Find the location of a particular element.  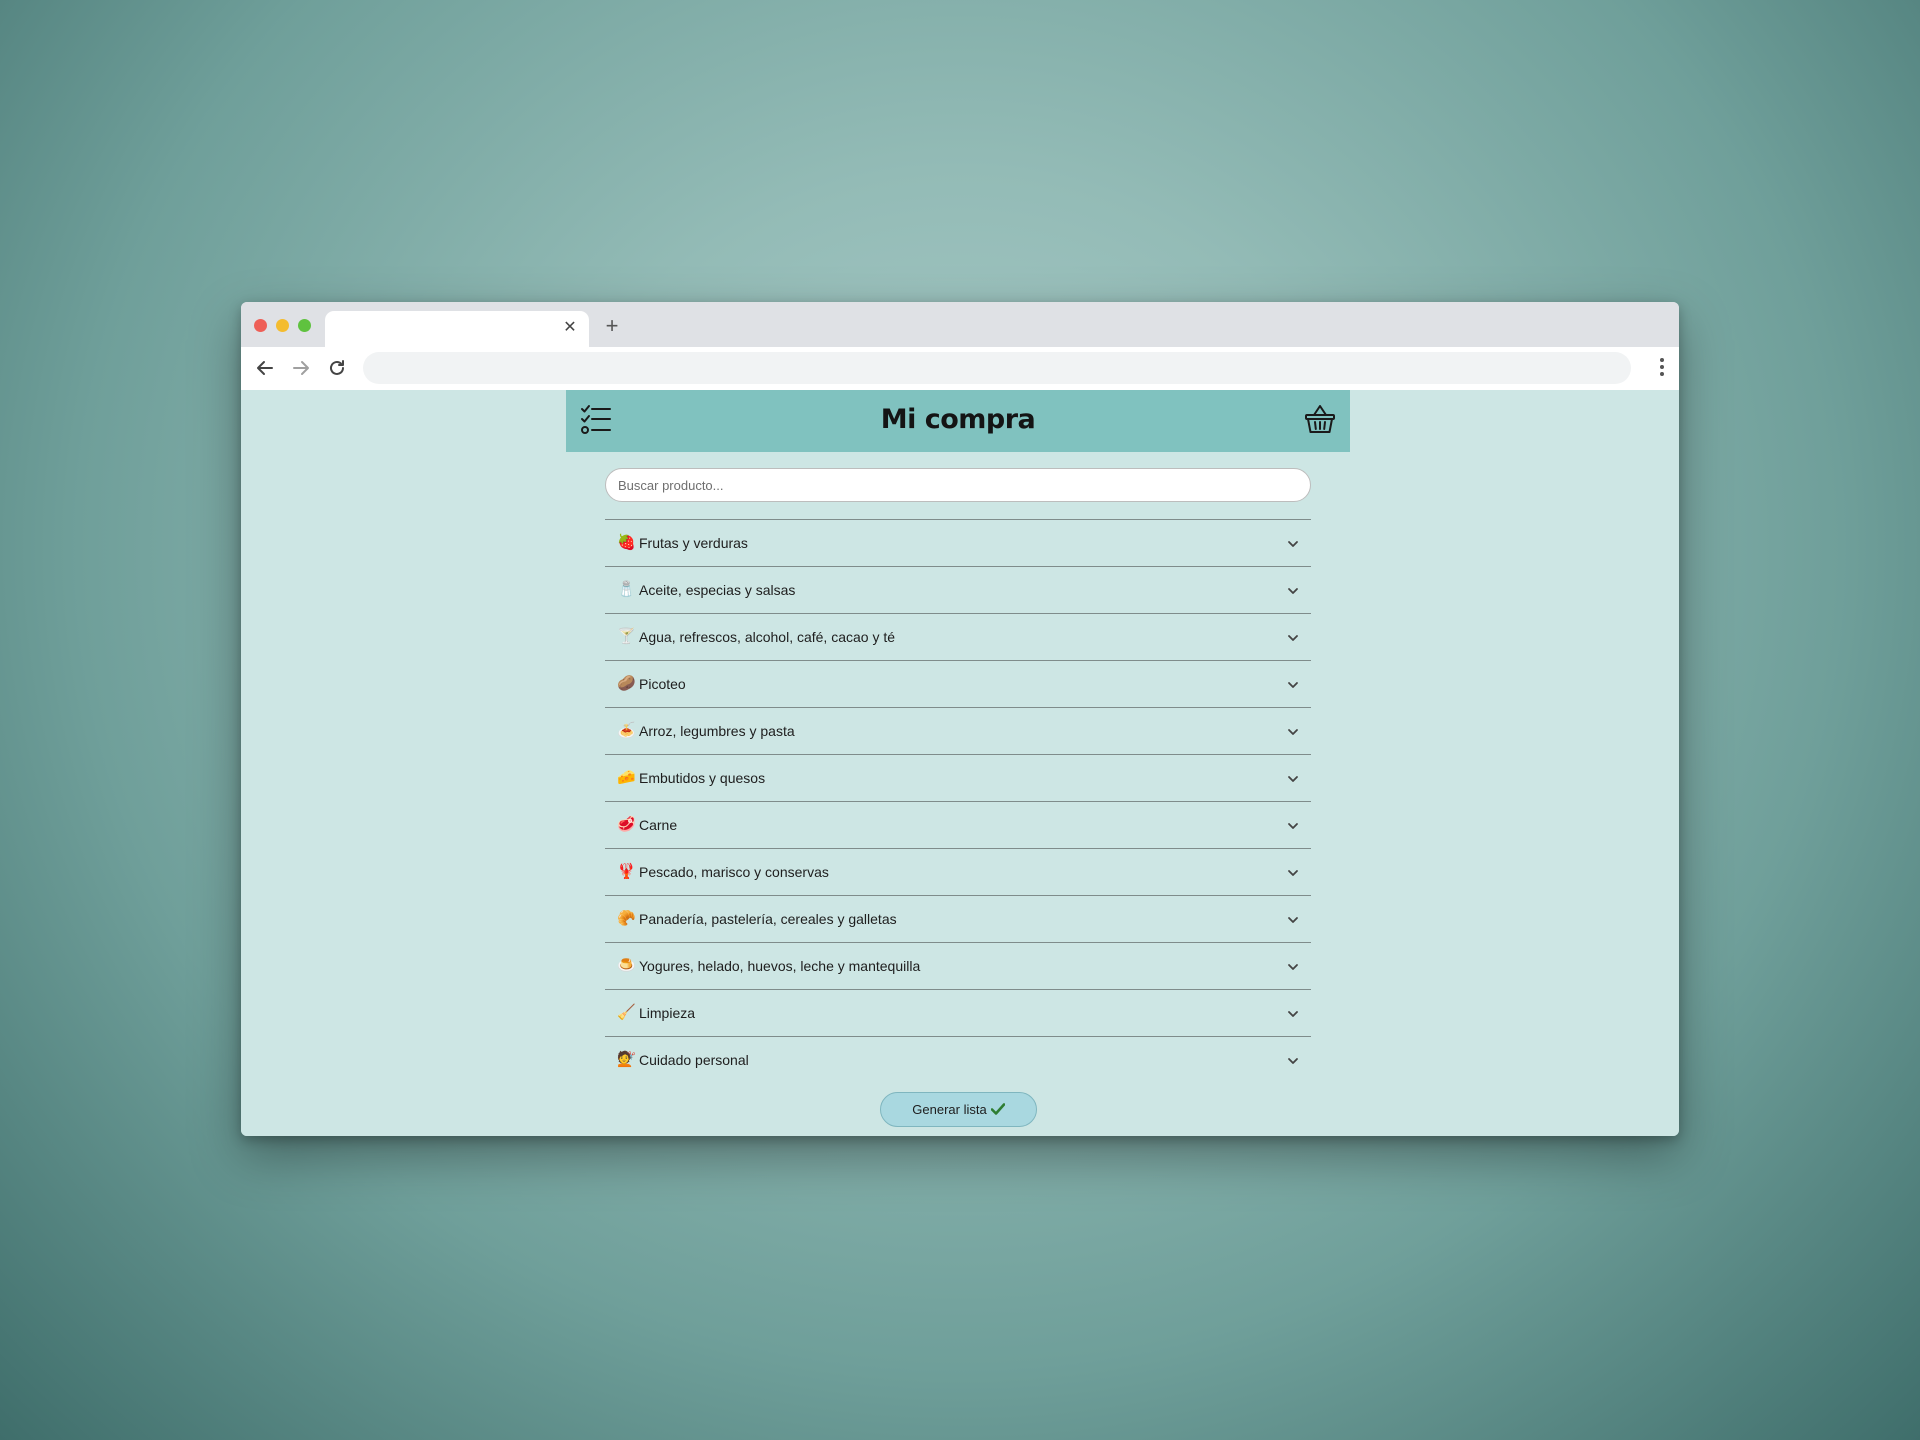

app-header: Mi compra is located at coordinates (958, 421).